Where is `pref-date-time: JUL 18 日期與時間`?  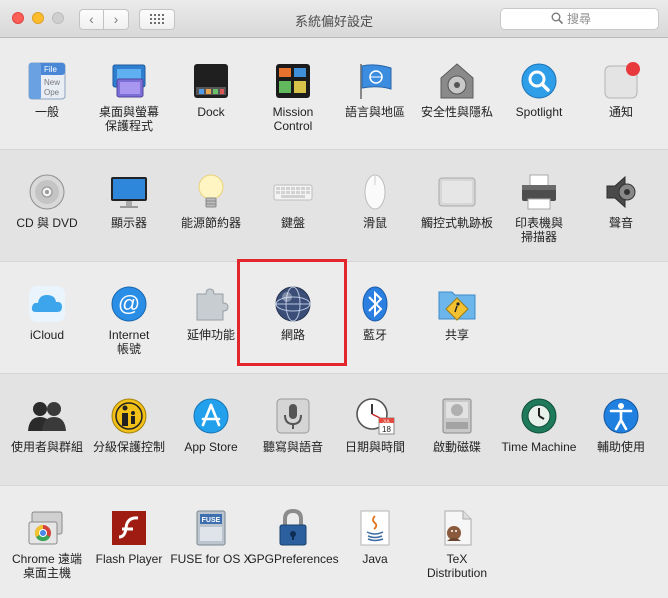
pref-date-time: JUL 18 日期與時間 is located at coordinates (375, 430).